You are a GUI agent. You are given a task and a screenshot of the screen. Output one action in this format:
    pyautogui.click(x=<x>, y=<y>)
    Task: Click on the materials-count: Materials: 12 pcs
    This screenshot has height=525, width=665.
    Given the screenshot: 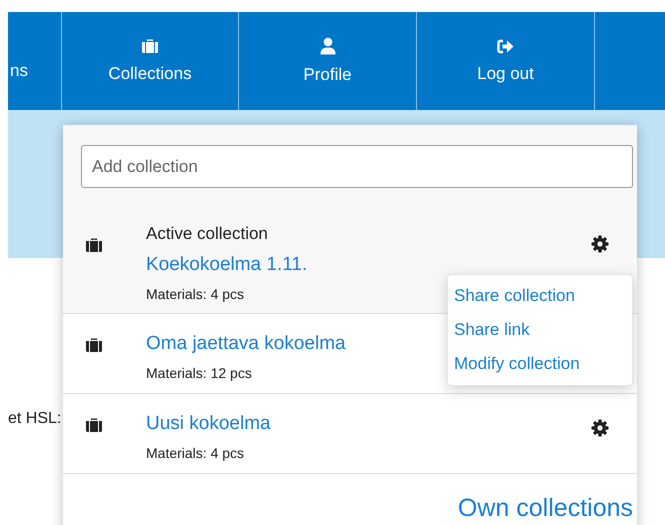 What is the action you would take?
    pyautogui.click(x=199, y=373)
    